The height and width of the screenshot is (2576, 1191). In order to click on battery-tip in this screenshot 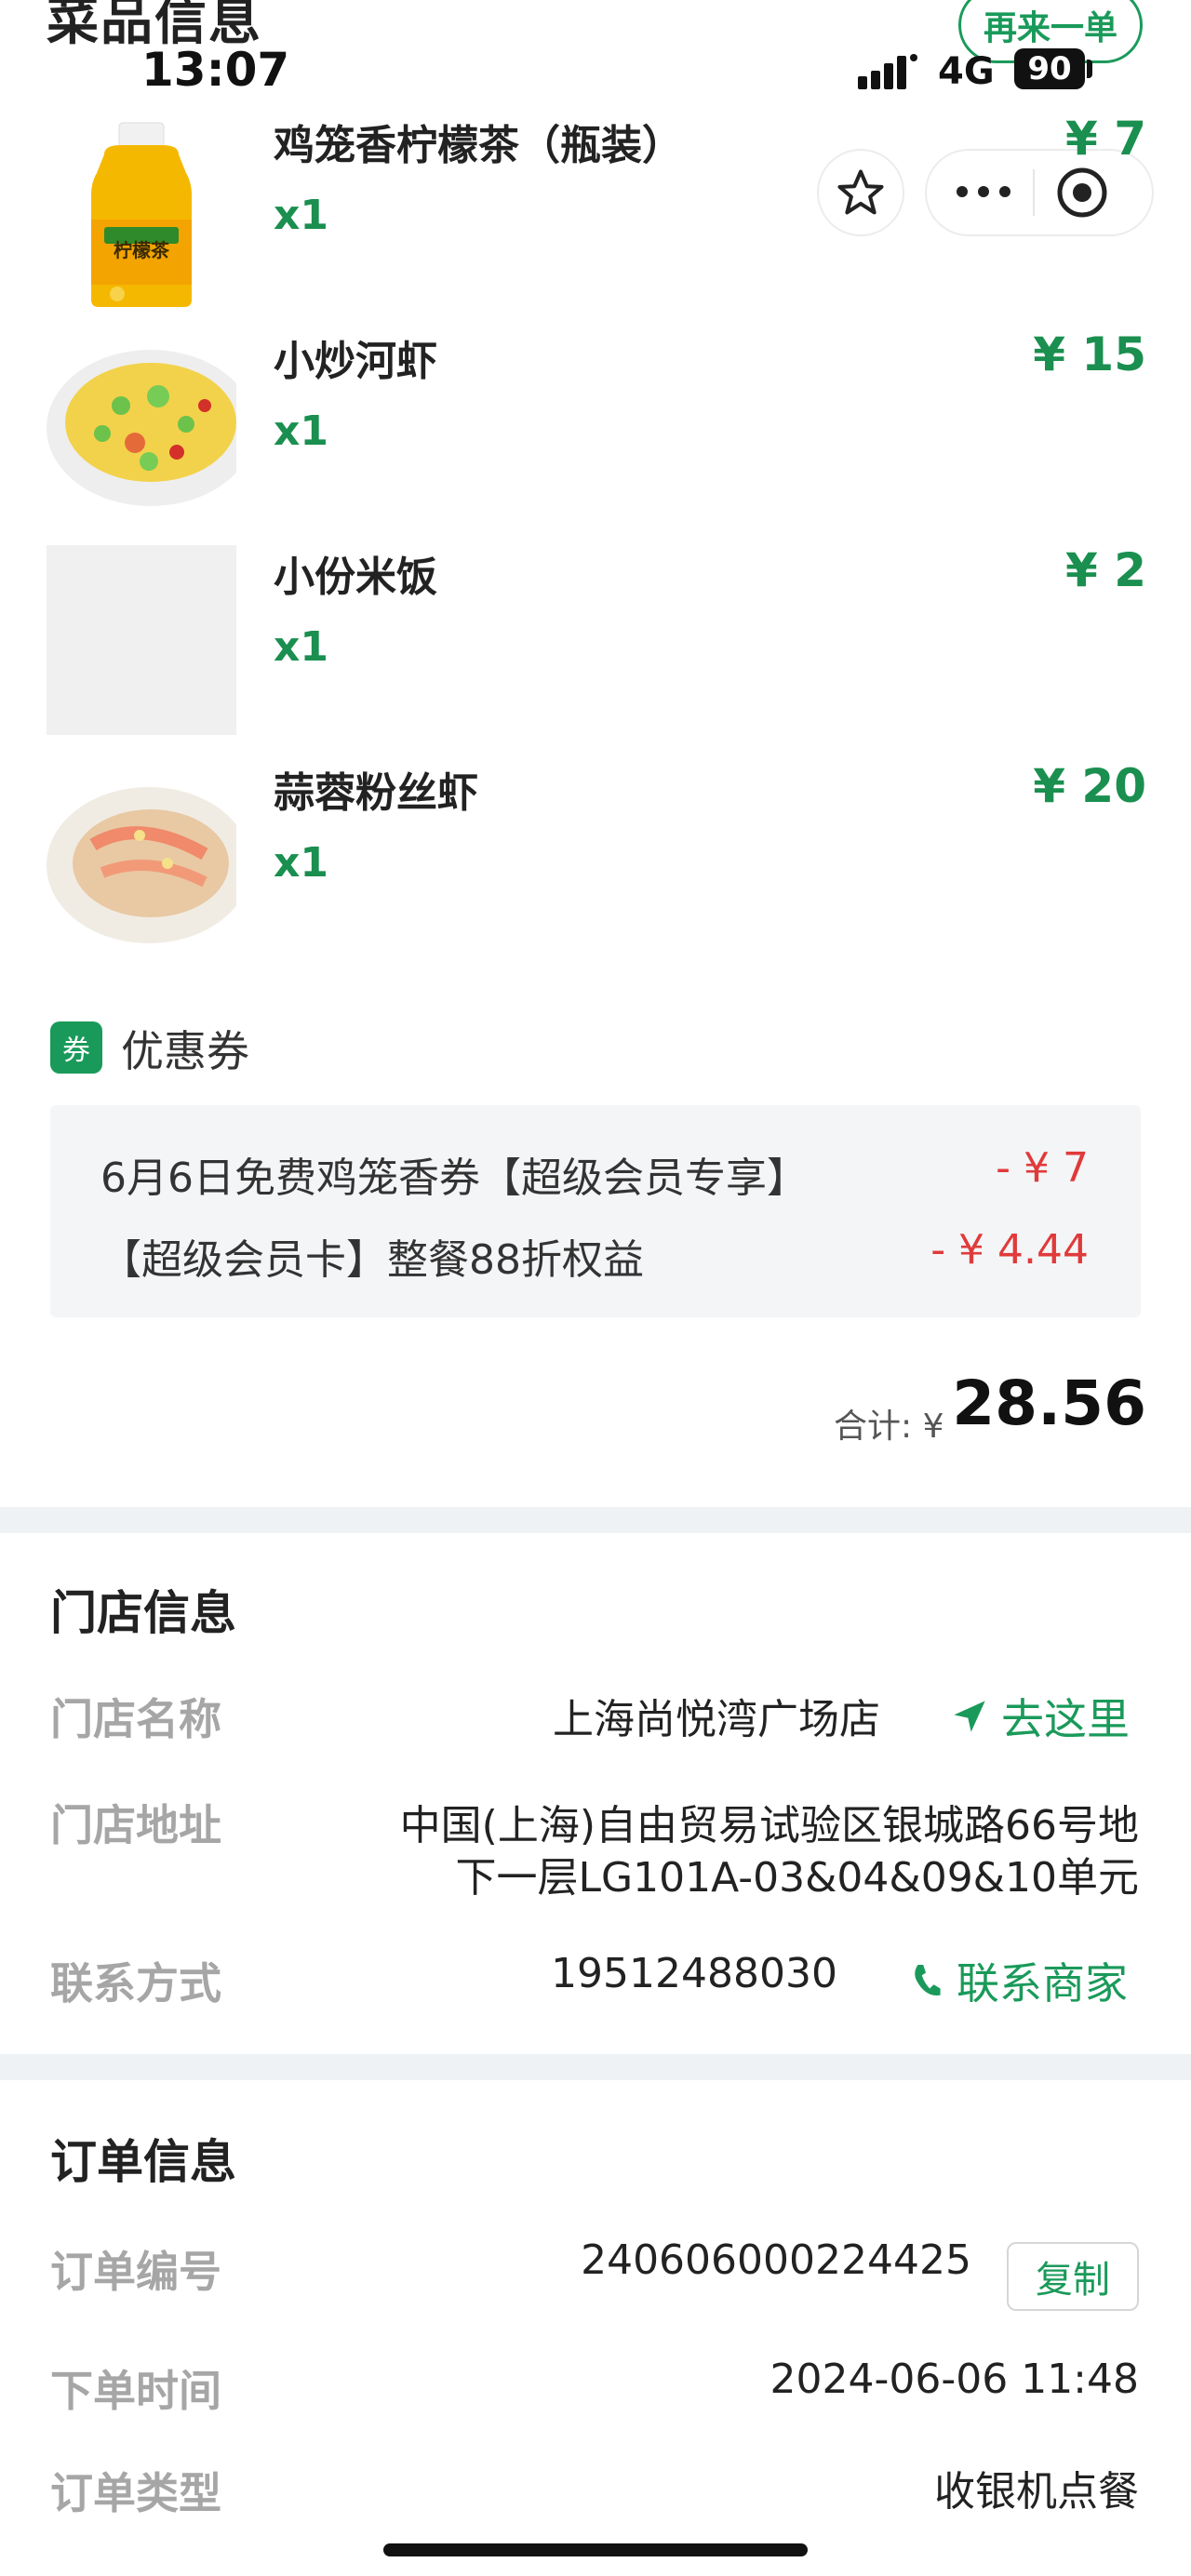, I will do `click(1089, 69)`.